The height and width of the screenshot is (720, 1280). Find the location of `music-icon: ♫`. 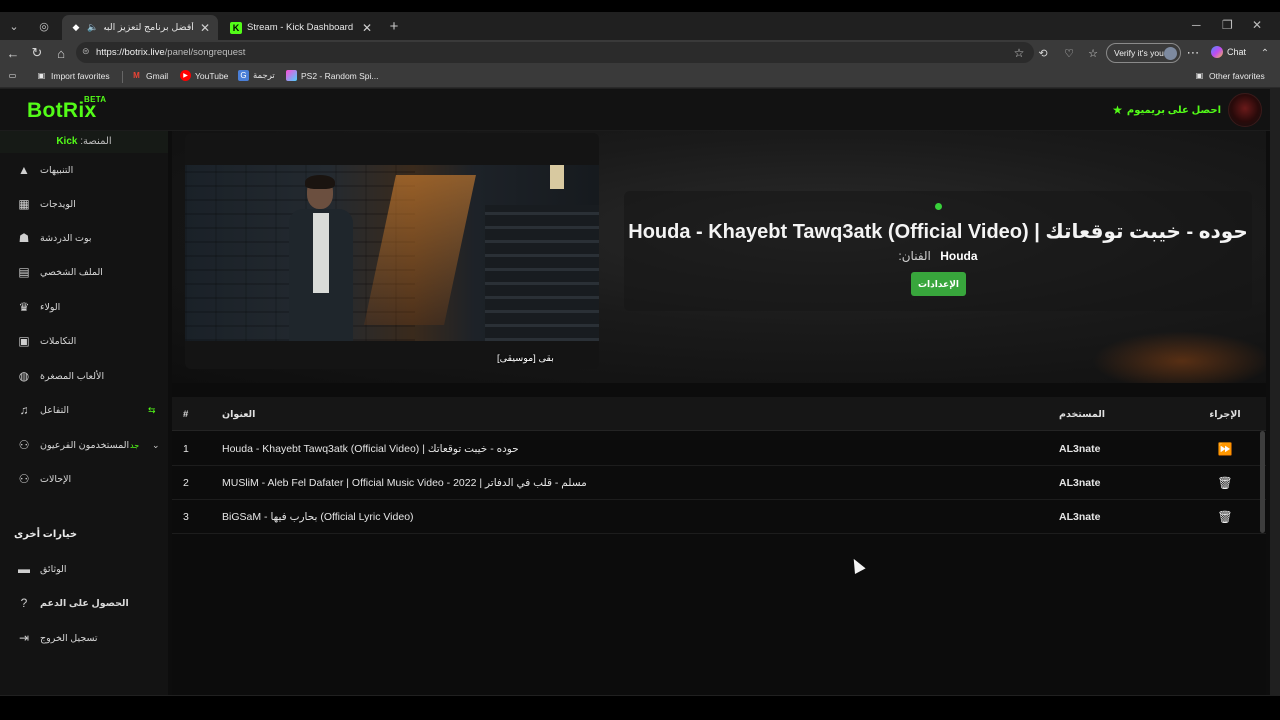

music-icon: ♫ is located at coordinates (24, 410).